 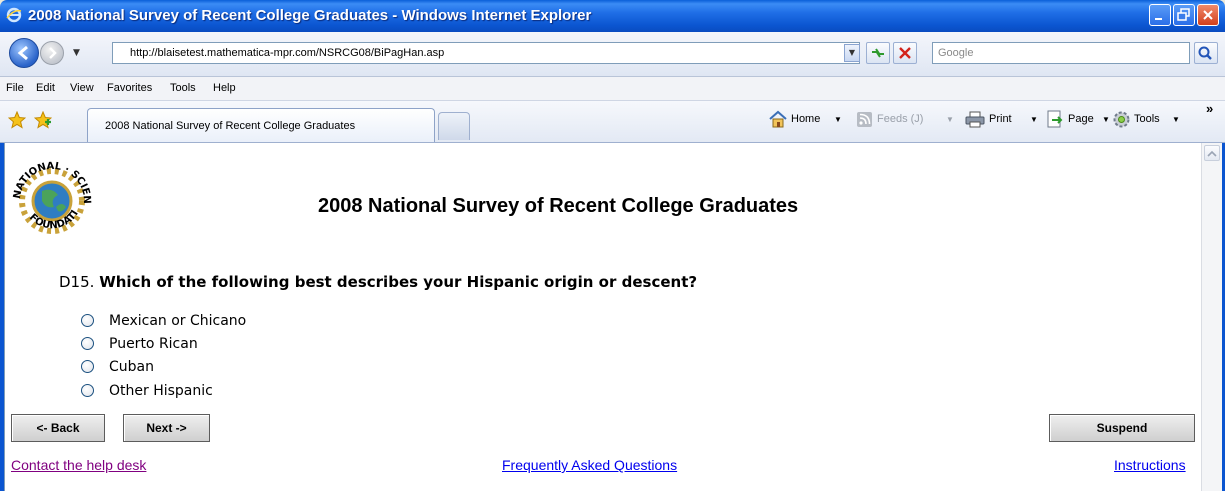 I want to click on back-button: <- Back, so click(x=58, y=428).